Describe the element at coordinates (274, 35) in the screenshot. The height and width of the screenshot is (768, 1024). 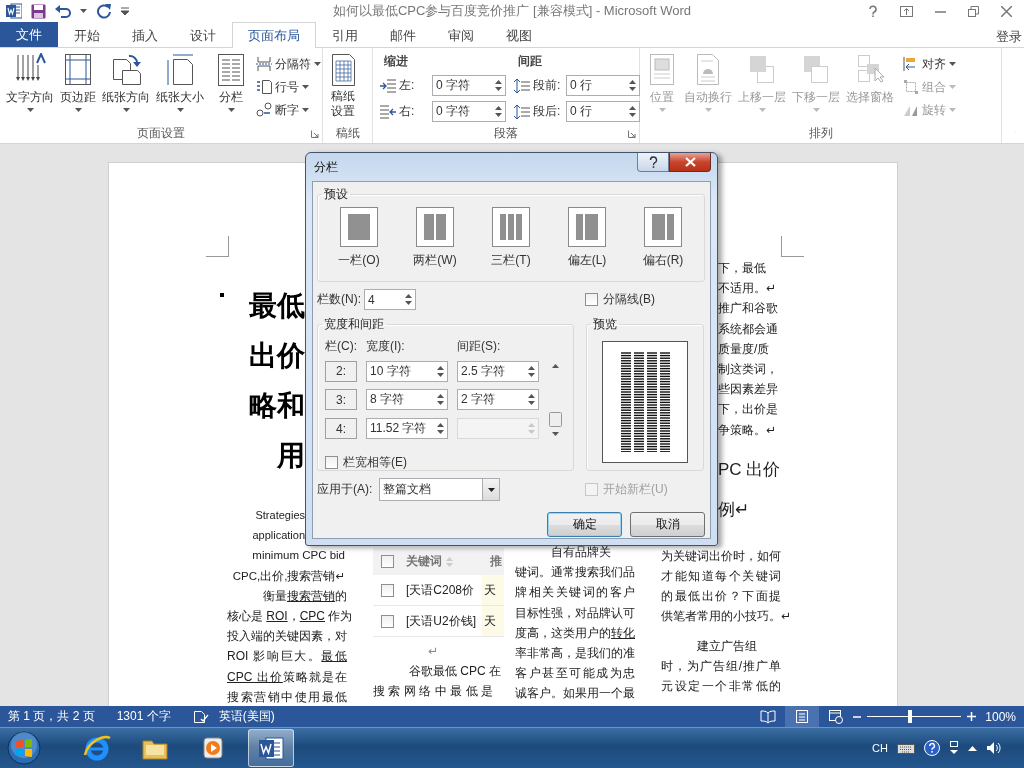
I see `ribbon-tab: 页面布局` at that location.